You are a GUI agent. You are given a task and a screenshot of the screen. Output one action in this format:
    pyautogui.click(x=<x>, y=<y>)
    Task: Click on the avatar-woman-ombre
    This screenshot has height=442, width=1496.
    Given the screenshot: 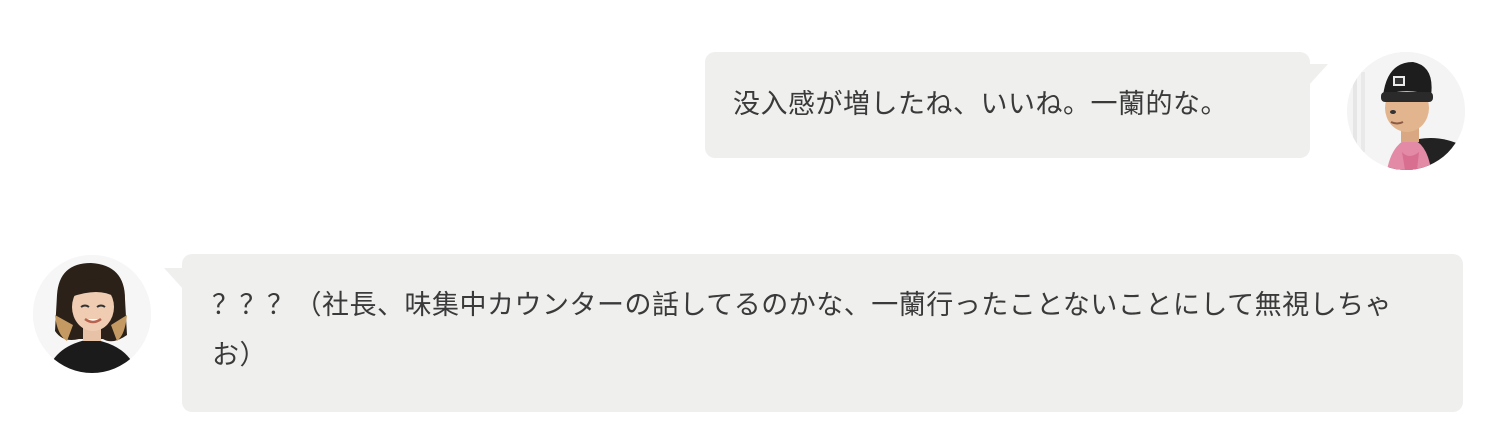 What is the action you would take?
    pyautogui.click(x=92, y=314)
    